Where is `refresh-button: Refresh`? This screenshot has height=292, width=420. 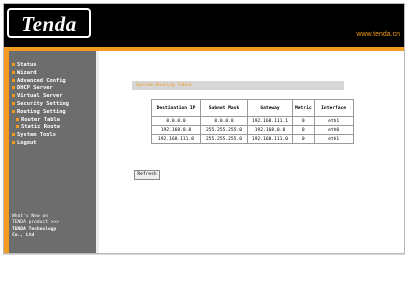
refresh-button: Refresh is located at coordinates (147, 175).